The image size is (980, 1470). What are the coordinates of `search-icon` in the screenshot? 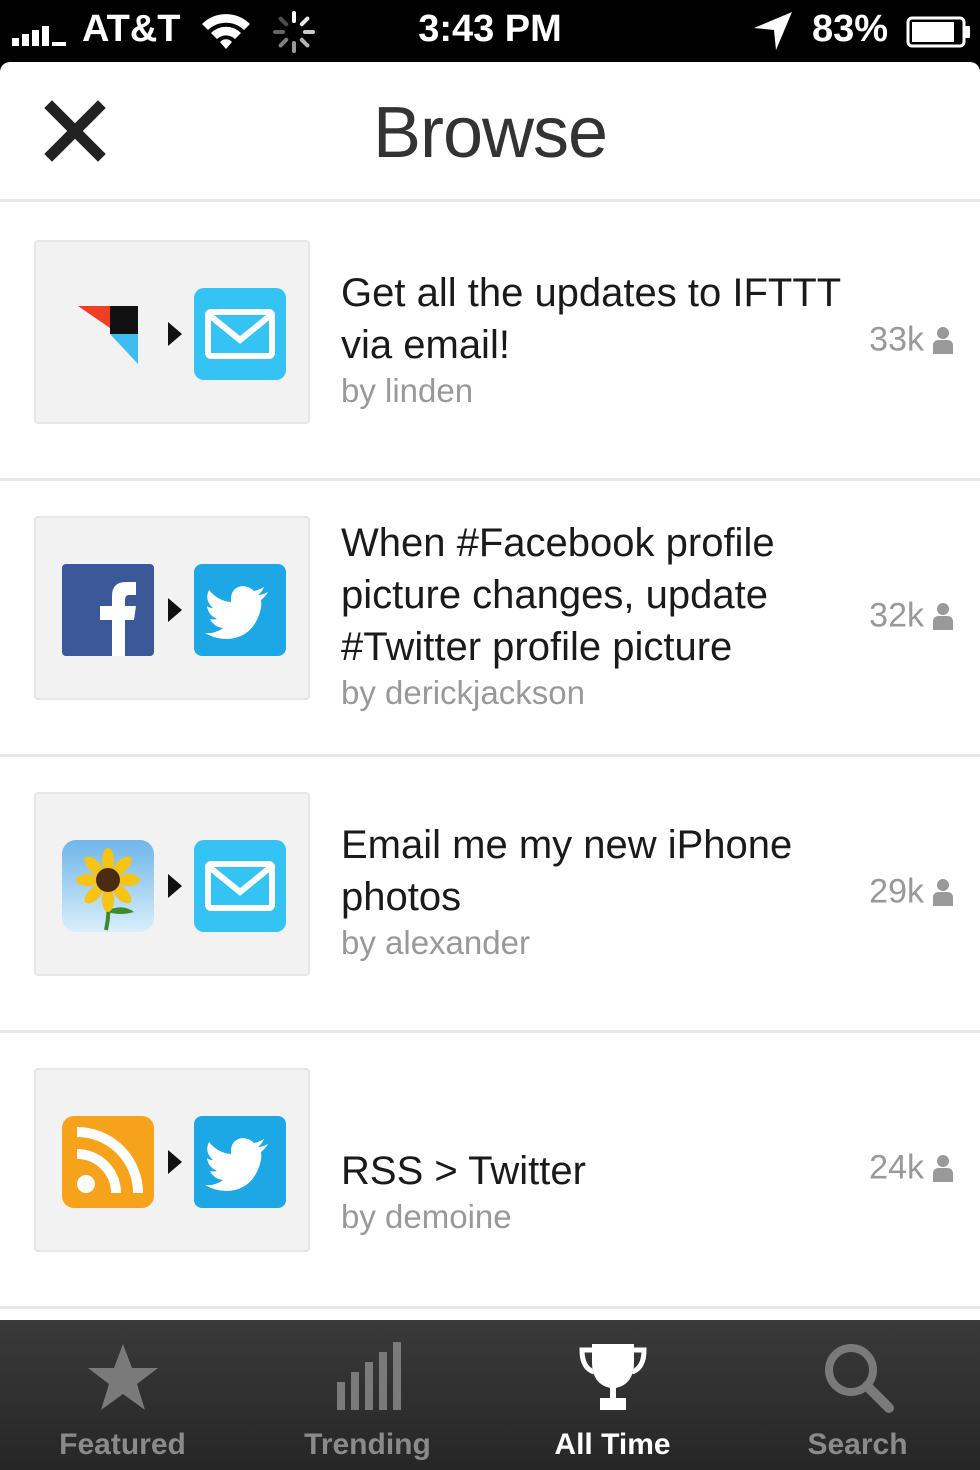 It's located at (859, 1378).